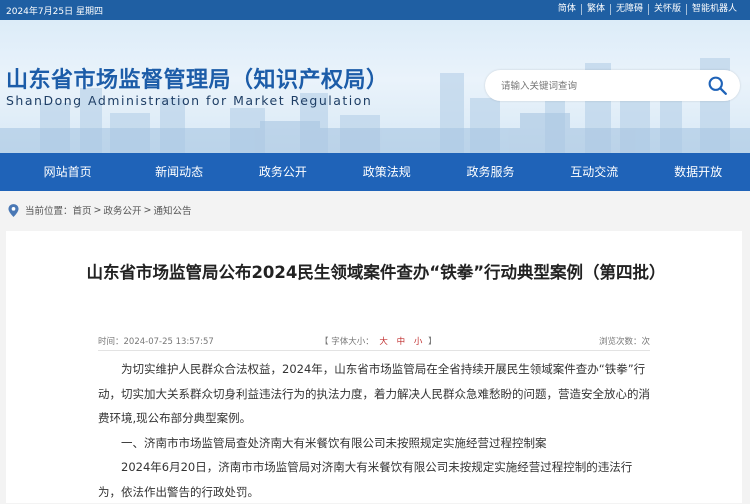 This screenshot has width=750, height=504. I want to click on breadcrumb-government-affairs: 政务公开, so click(123, 210).